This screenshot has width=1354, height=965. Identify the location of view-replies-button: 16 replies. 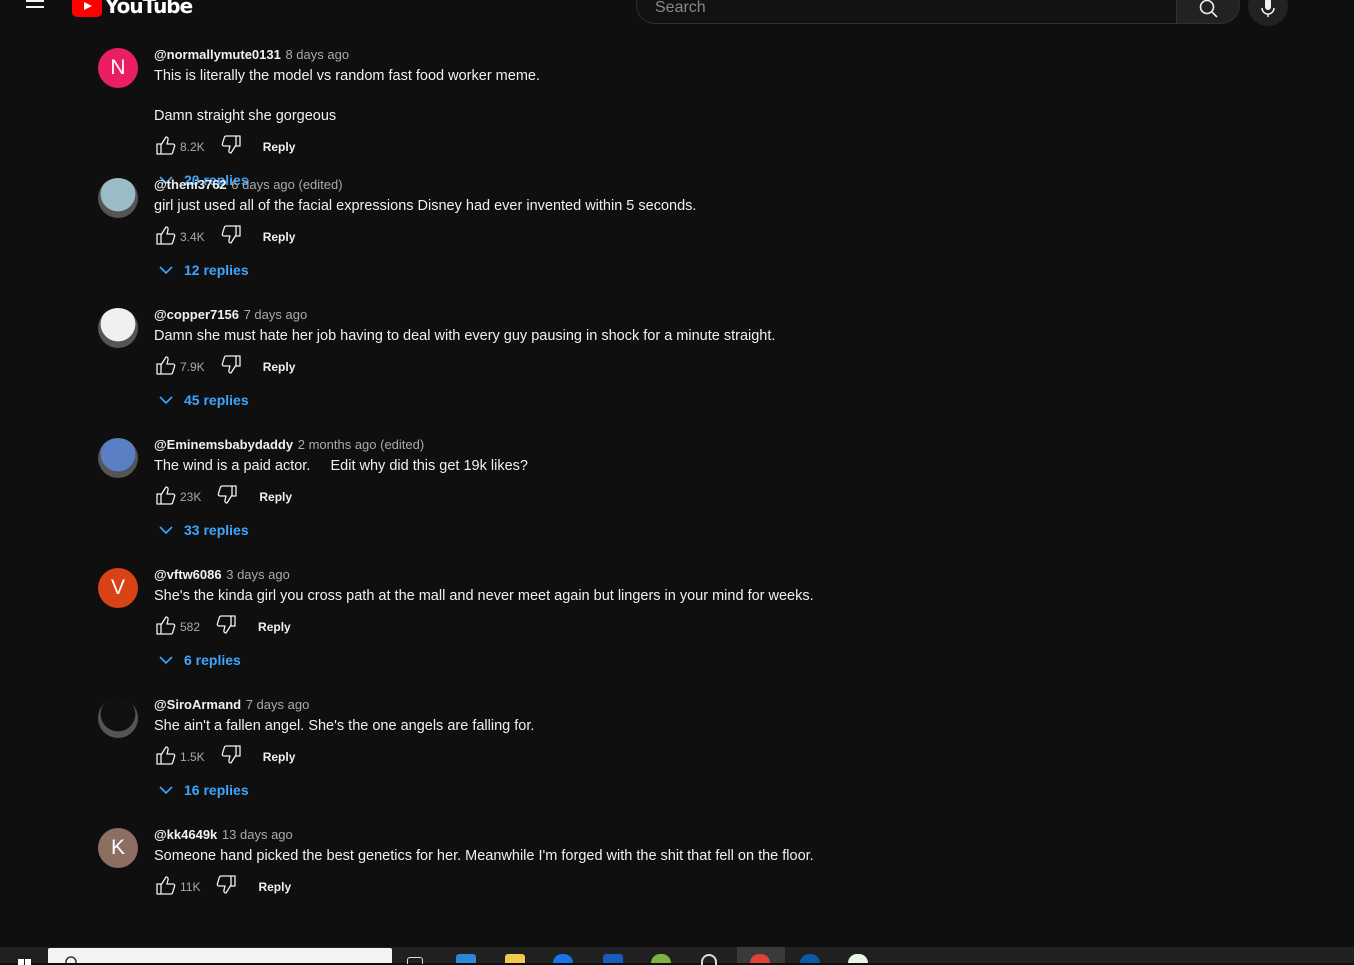
(578, 790).